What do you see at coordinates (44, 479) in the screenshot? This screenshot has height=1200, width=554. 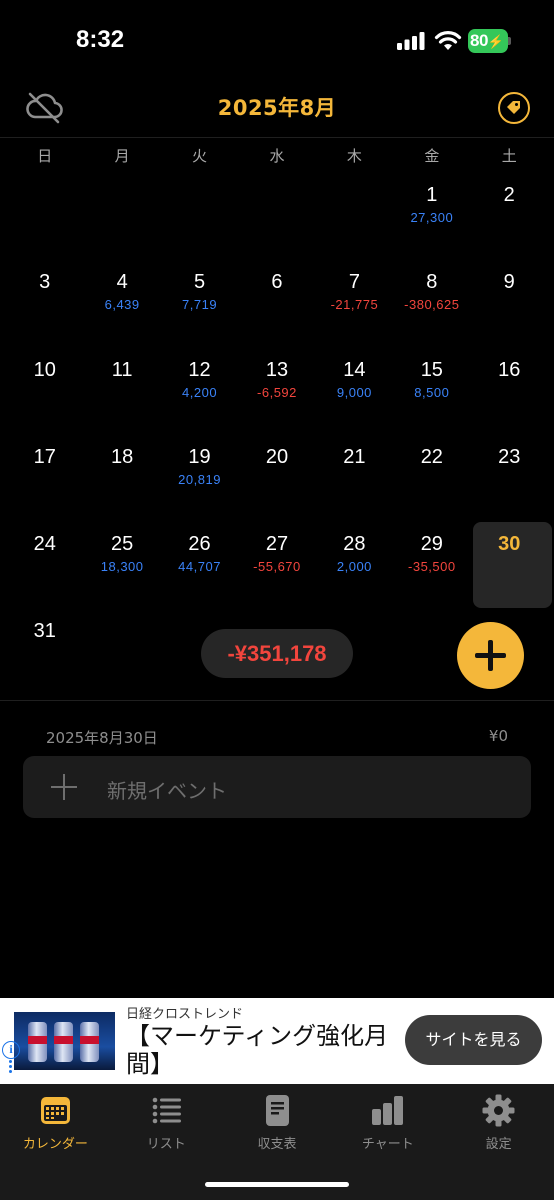 I see `calendar-day: 17` at bounding box center [44, 479].